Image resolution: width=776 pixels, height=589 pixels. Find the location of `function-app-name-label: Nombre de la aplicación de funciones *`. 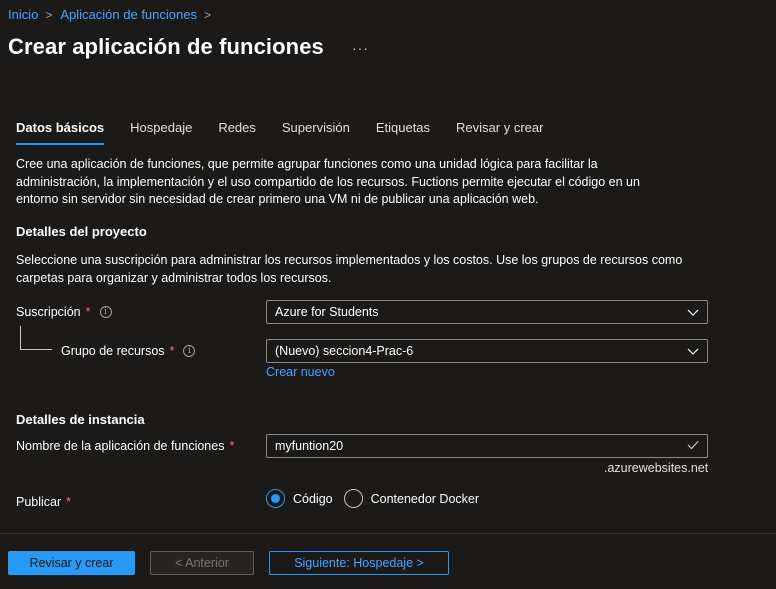

function-app-name-label: Nombre de la aplicación de funciones * is located at coordinates (125, 446).